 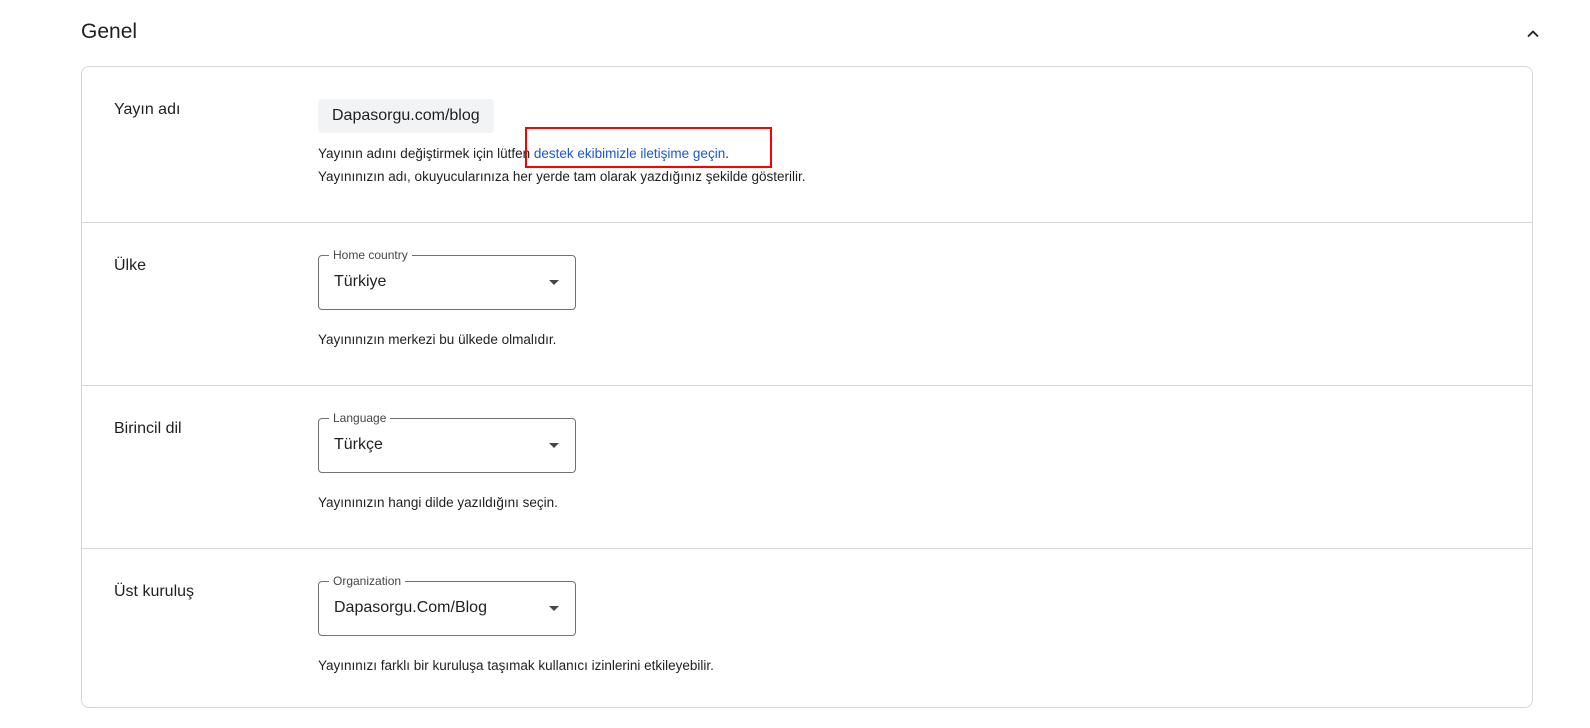 I want to click on language-select: Language Türkçe, so click(x=447, y=442).